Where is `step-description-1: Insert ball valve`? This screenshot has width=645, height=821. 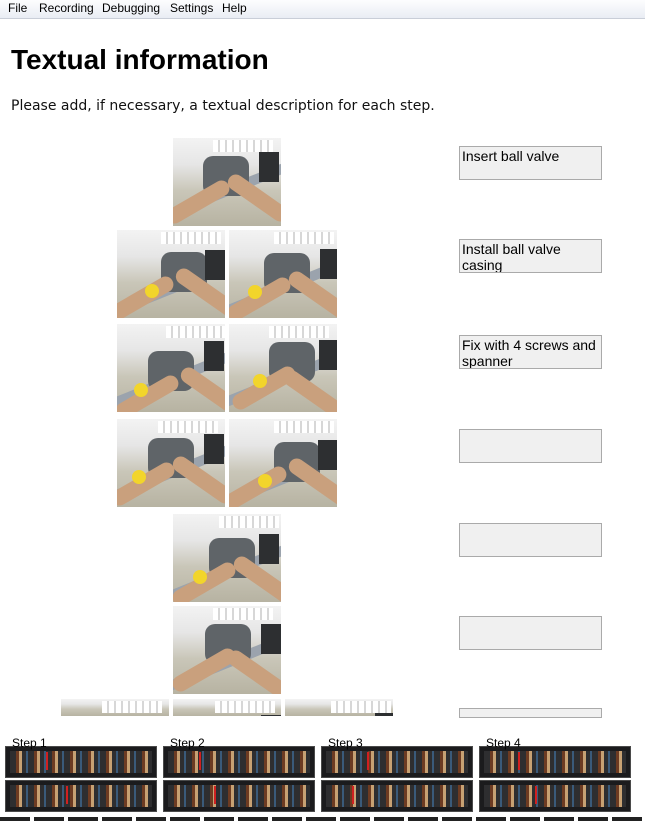
step-description-1: Insert ball valve is located at coordinates (530, 163).